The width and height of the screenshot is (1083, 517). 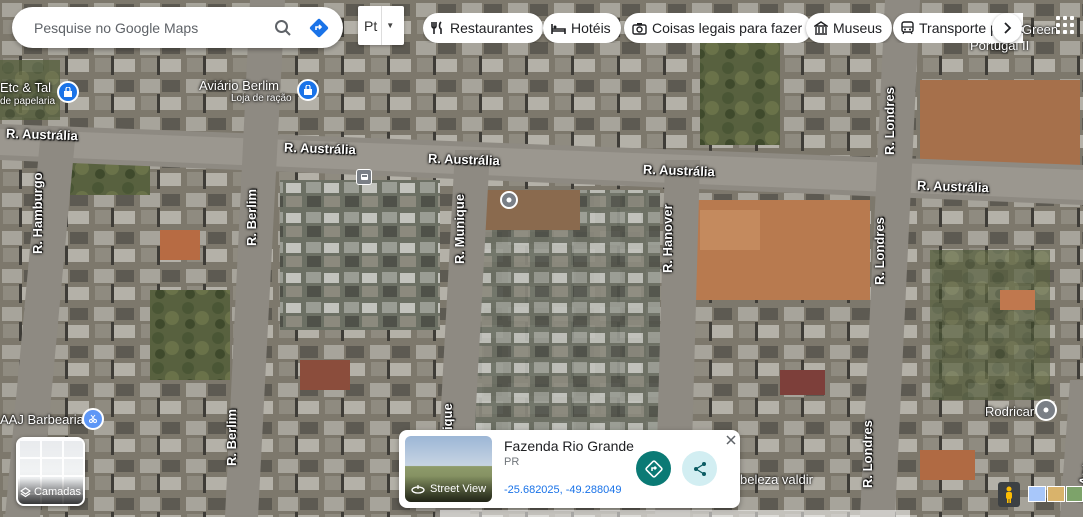 I want to click on search-input, so click(x=146, y=27).